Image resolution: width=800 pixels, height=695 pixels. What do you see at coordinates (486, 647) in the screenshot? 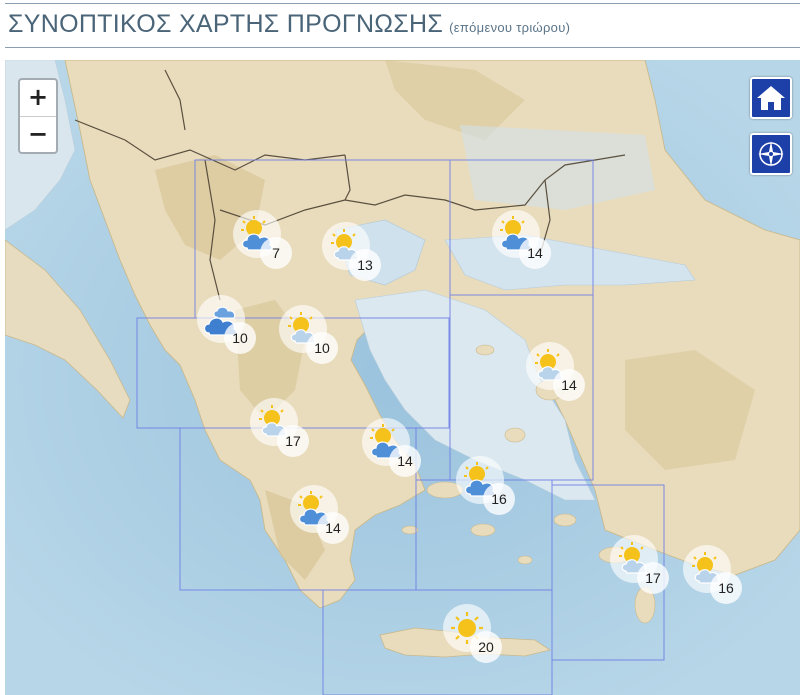
I see `temperature-label: 20` at bounding box center [486, 647].